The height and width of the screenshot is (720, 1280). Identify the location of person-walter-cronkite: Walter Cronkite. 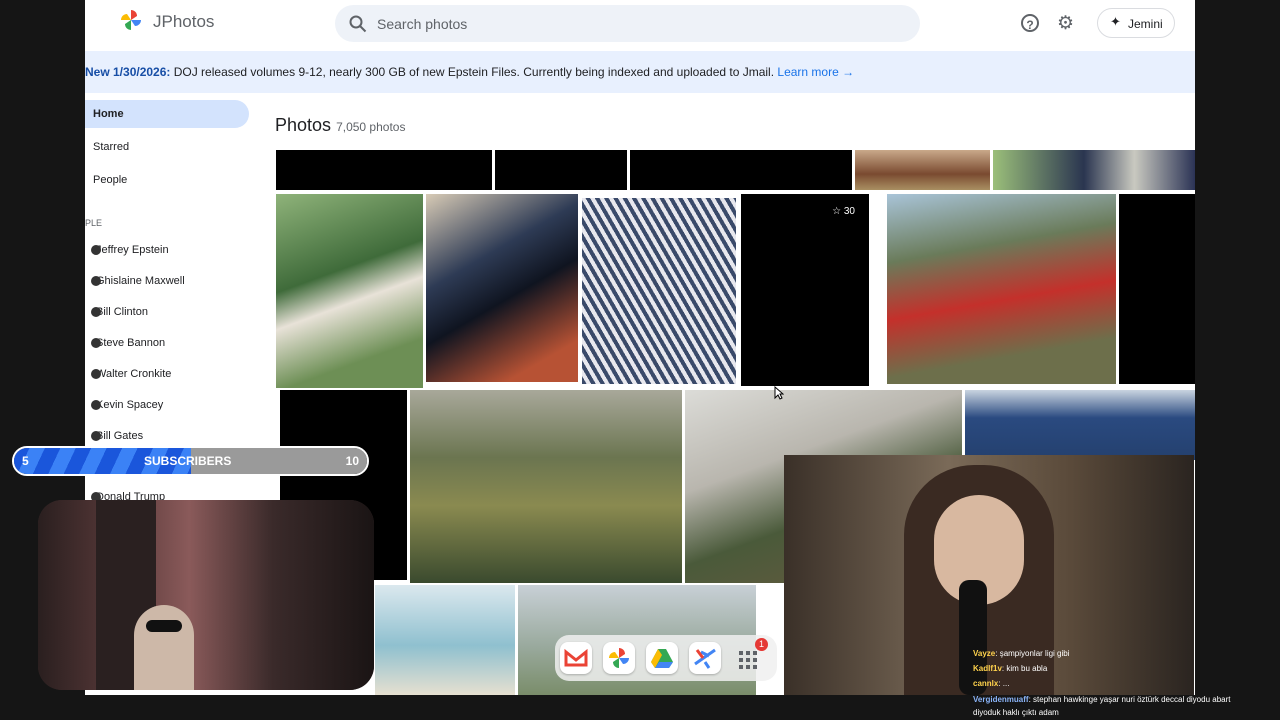
(131, 374).